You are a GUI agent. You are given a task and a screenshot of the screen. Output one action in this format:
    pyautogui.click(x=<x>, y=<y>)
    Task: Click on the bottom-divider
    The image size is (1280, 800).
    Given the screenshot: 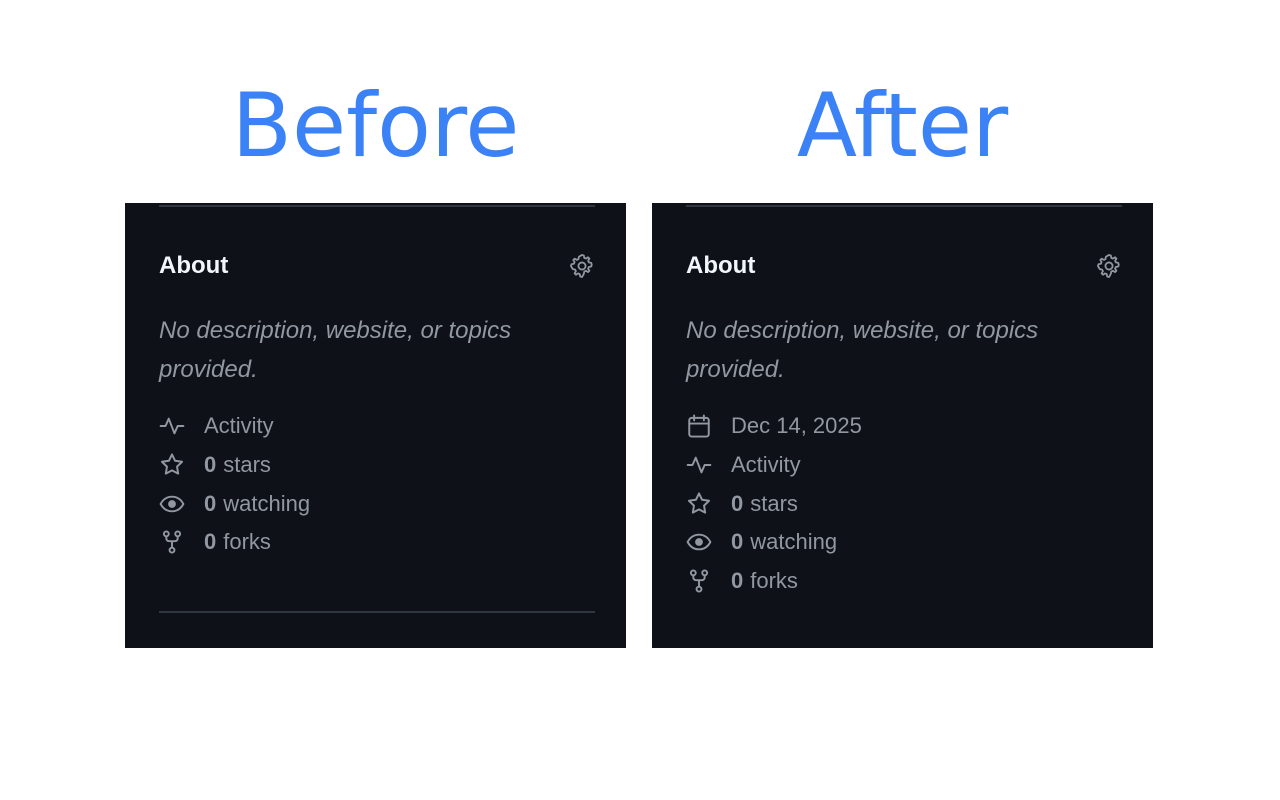 What is the action you would take?
    pyautogui.click(x=377, y=612)
    